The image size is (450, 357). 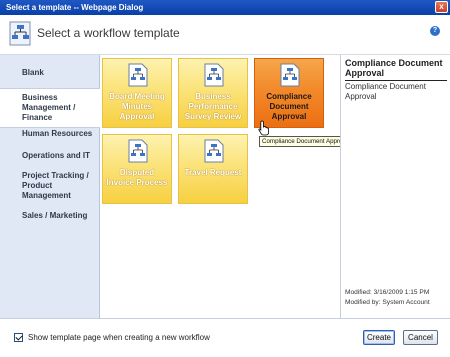 What do you see at coordinates (50, 134) in the screenshot?
I see `sidebar-item-human-resources: Human Resources` at bounding box center [50, 134].